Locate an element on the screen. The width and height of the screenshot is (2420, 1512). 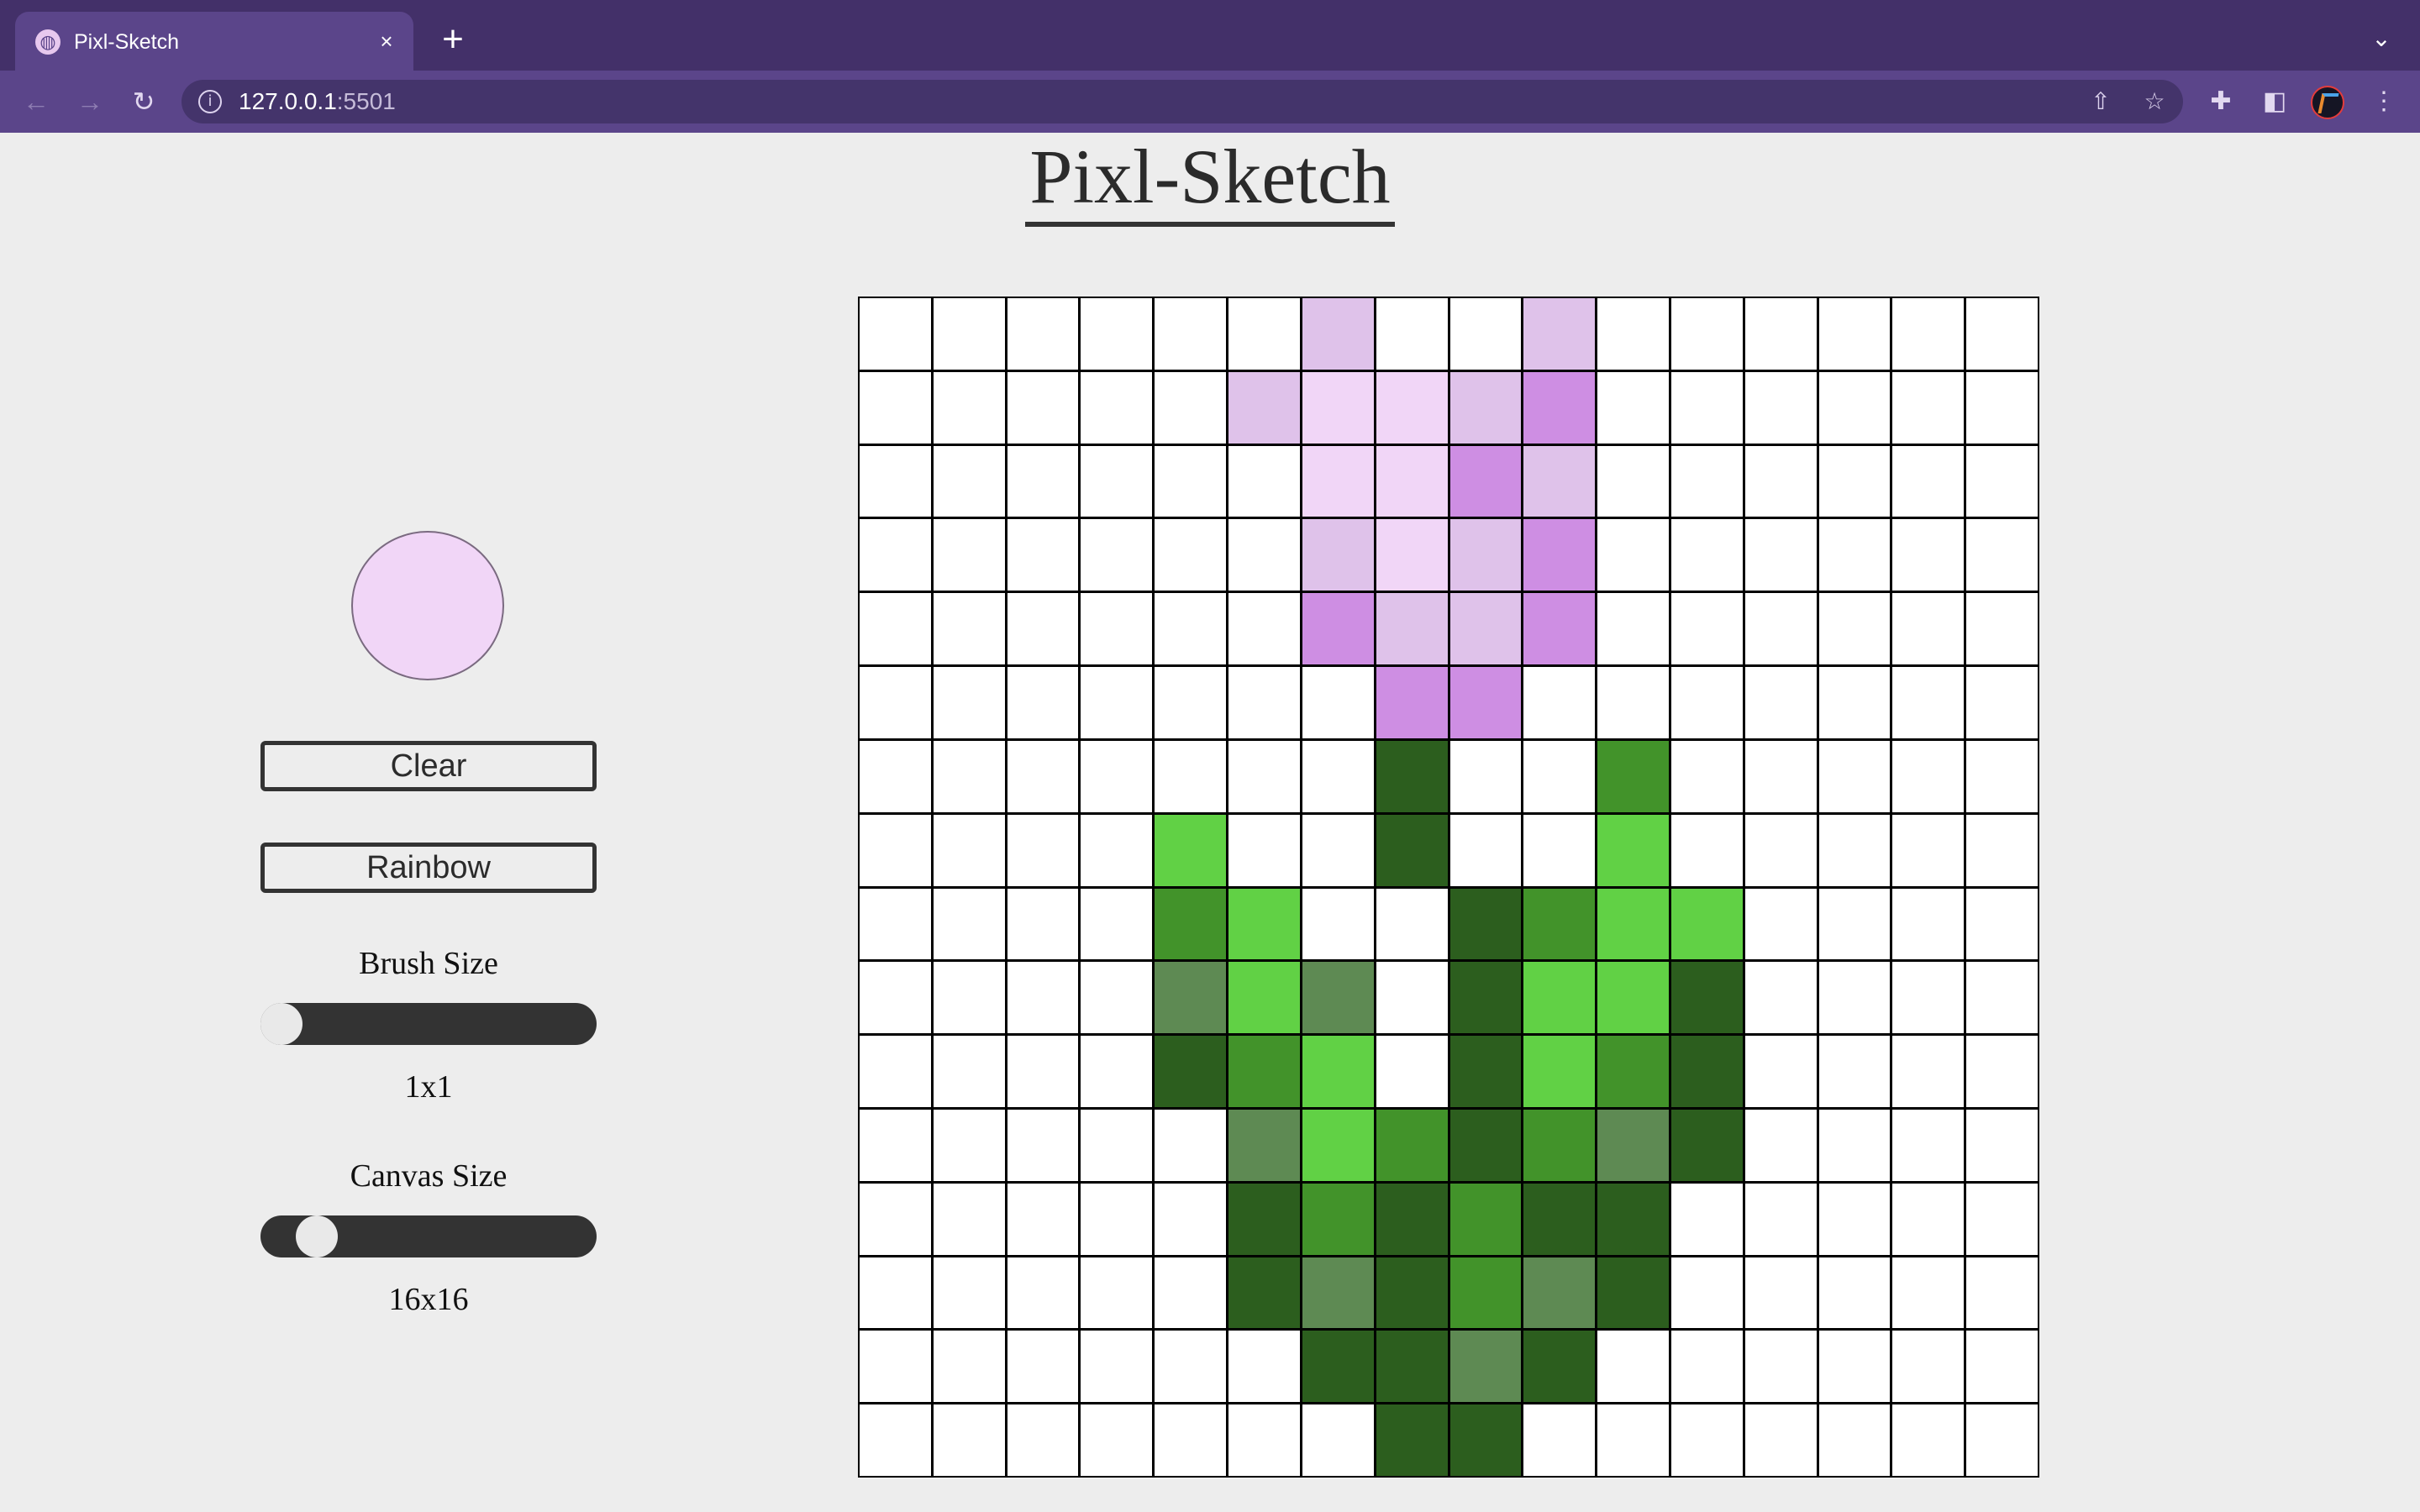
canvas-size-slider-thumb is located at coordinates (317, 1236).